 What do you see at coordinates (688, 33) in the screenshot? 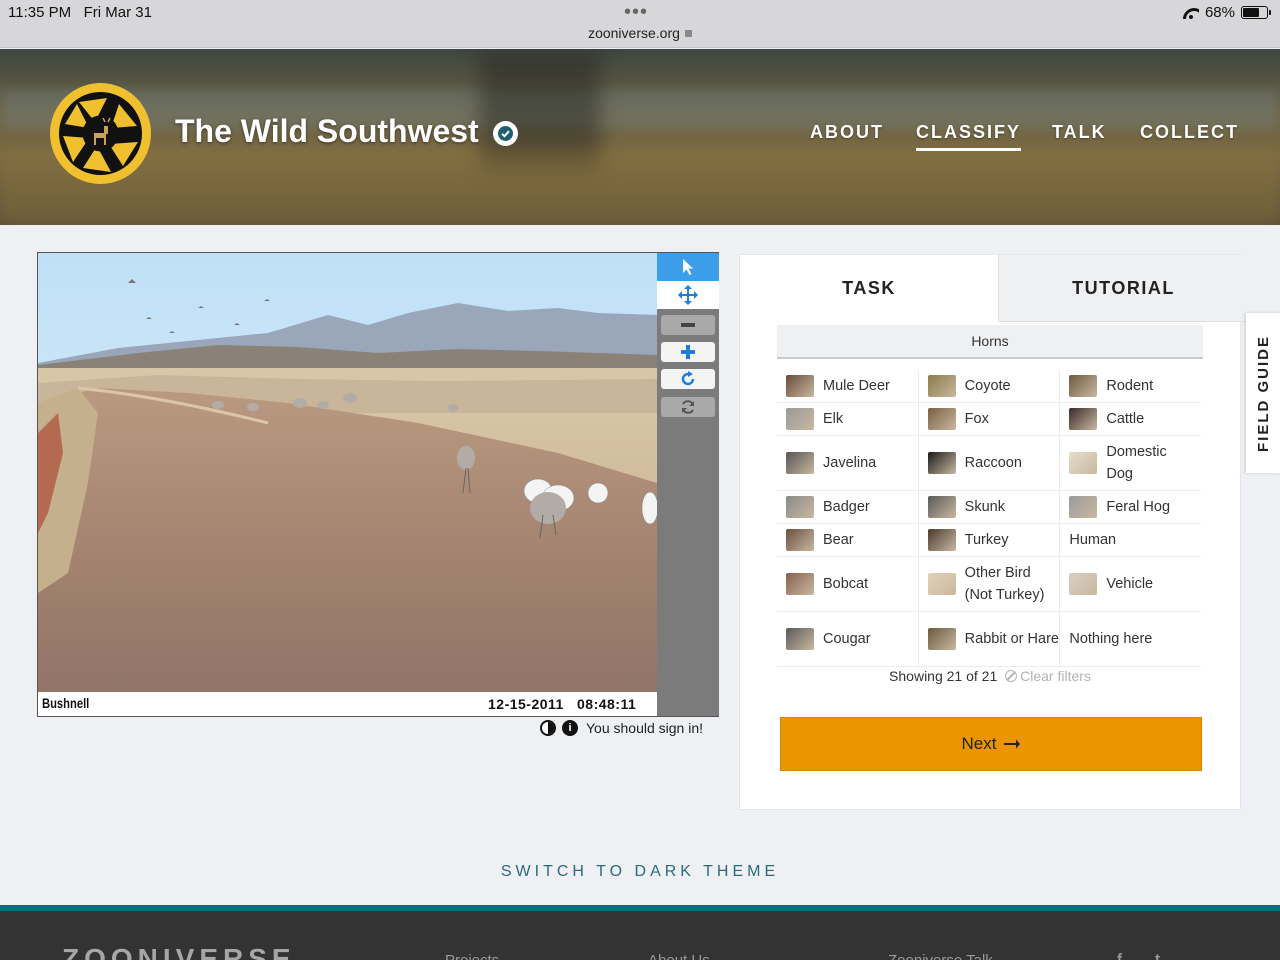
I see `lock-icon` at bounding box center [688, 33].